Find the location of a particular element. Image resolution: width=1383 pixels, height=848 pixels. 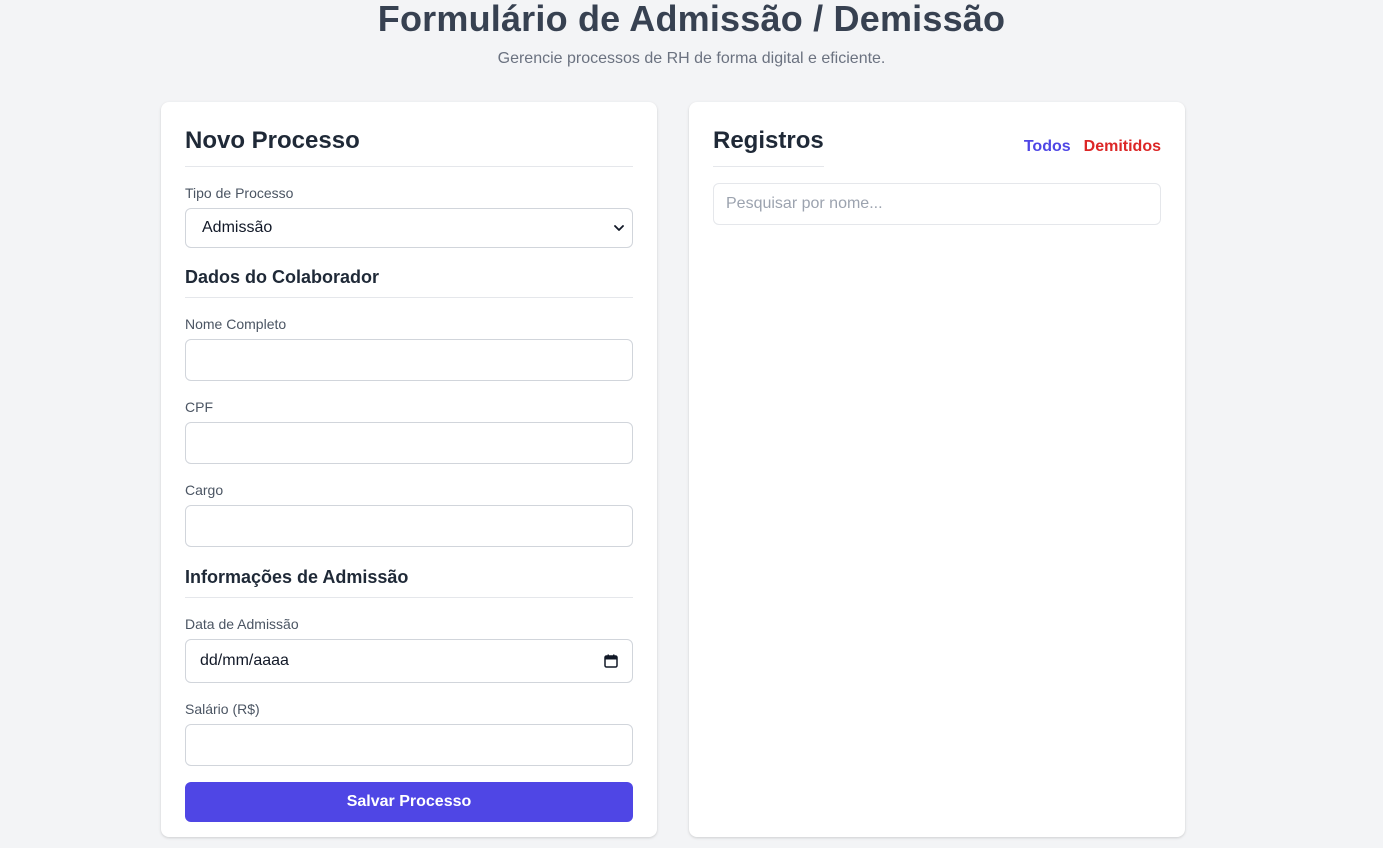

cpf-group: CPF is located at coordinates (409, 431).